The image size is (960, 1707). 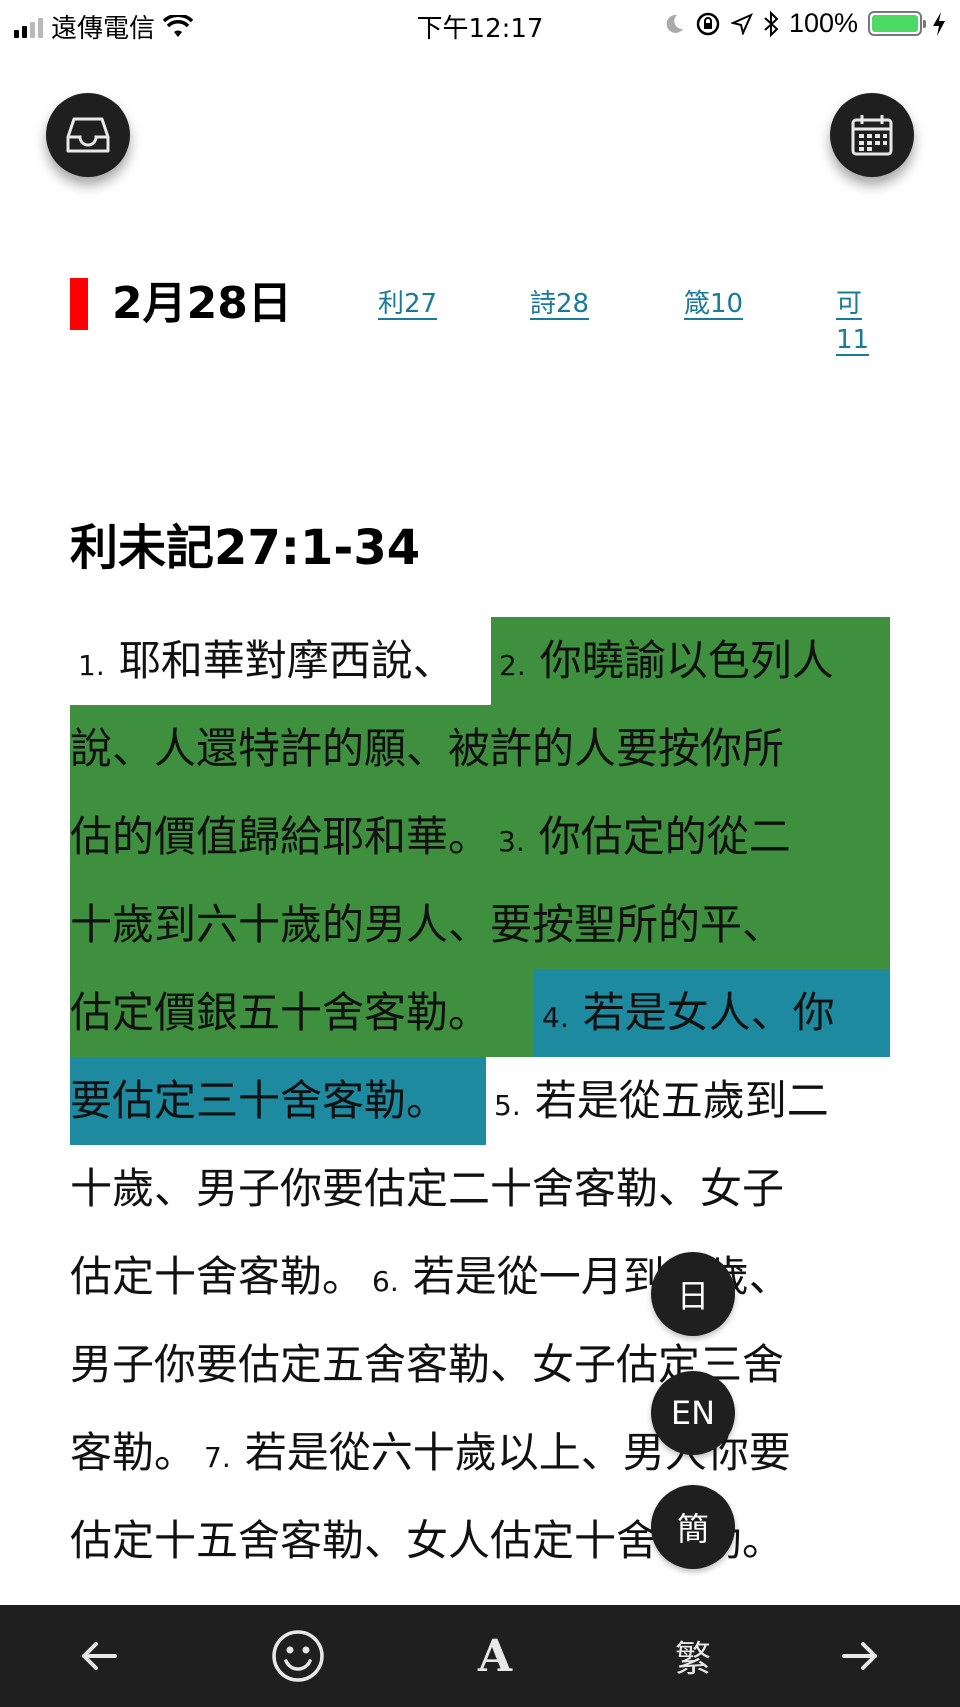 I want to click on passage-line: 十歲到六十歲的男人、要按聖所的平、, so click(x=480, y=925).